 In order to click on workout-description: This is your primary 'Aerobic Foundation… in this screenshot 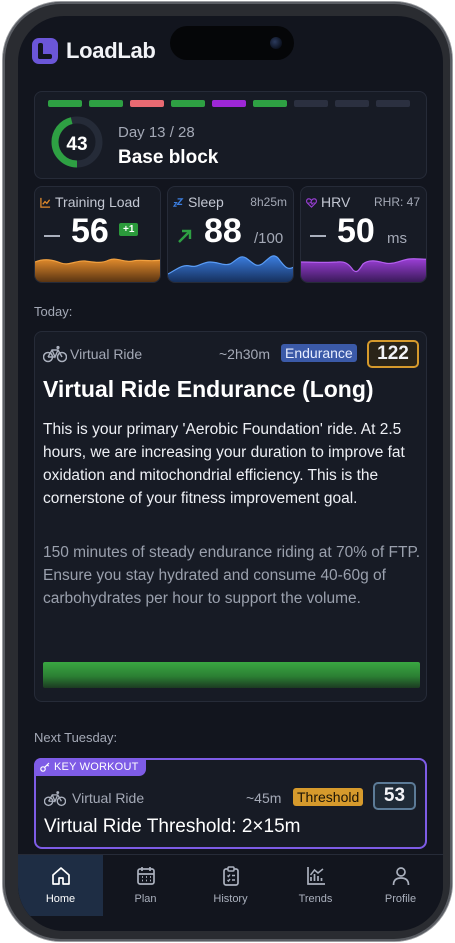, I will do `click(224, 464)`.